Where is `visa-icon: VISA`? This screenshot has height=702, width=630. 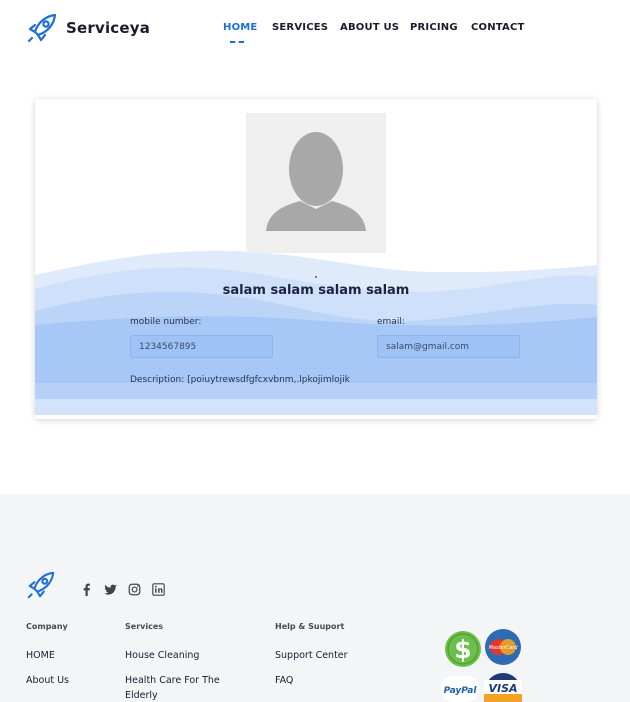 visa-icon: VISA is located at coordinates (503, 687).